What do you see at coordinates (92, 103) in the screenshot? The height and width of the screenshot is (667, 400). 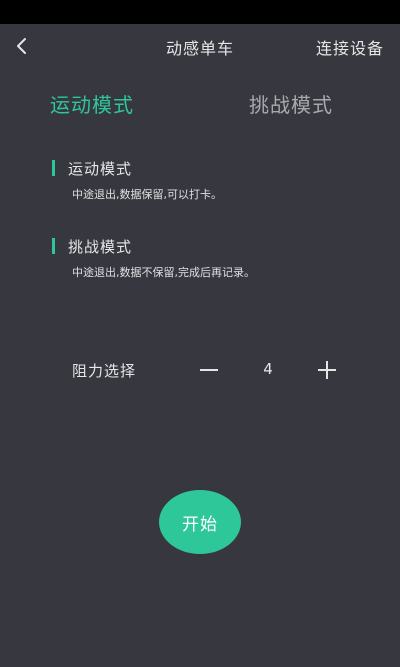 I see `tab-exercise-mode: 运动模式` at bounding box center [92, 103].